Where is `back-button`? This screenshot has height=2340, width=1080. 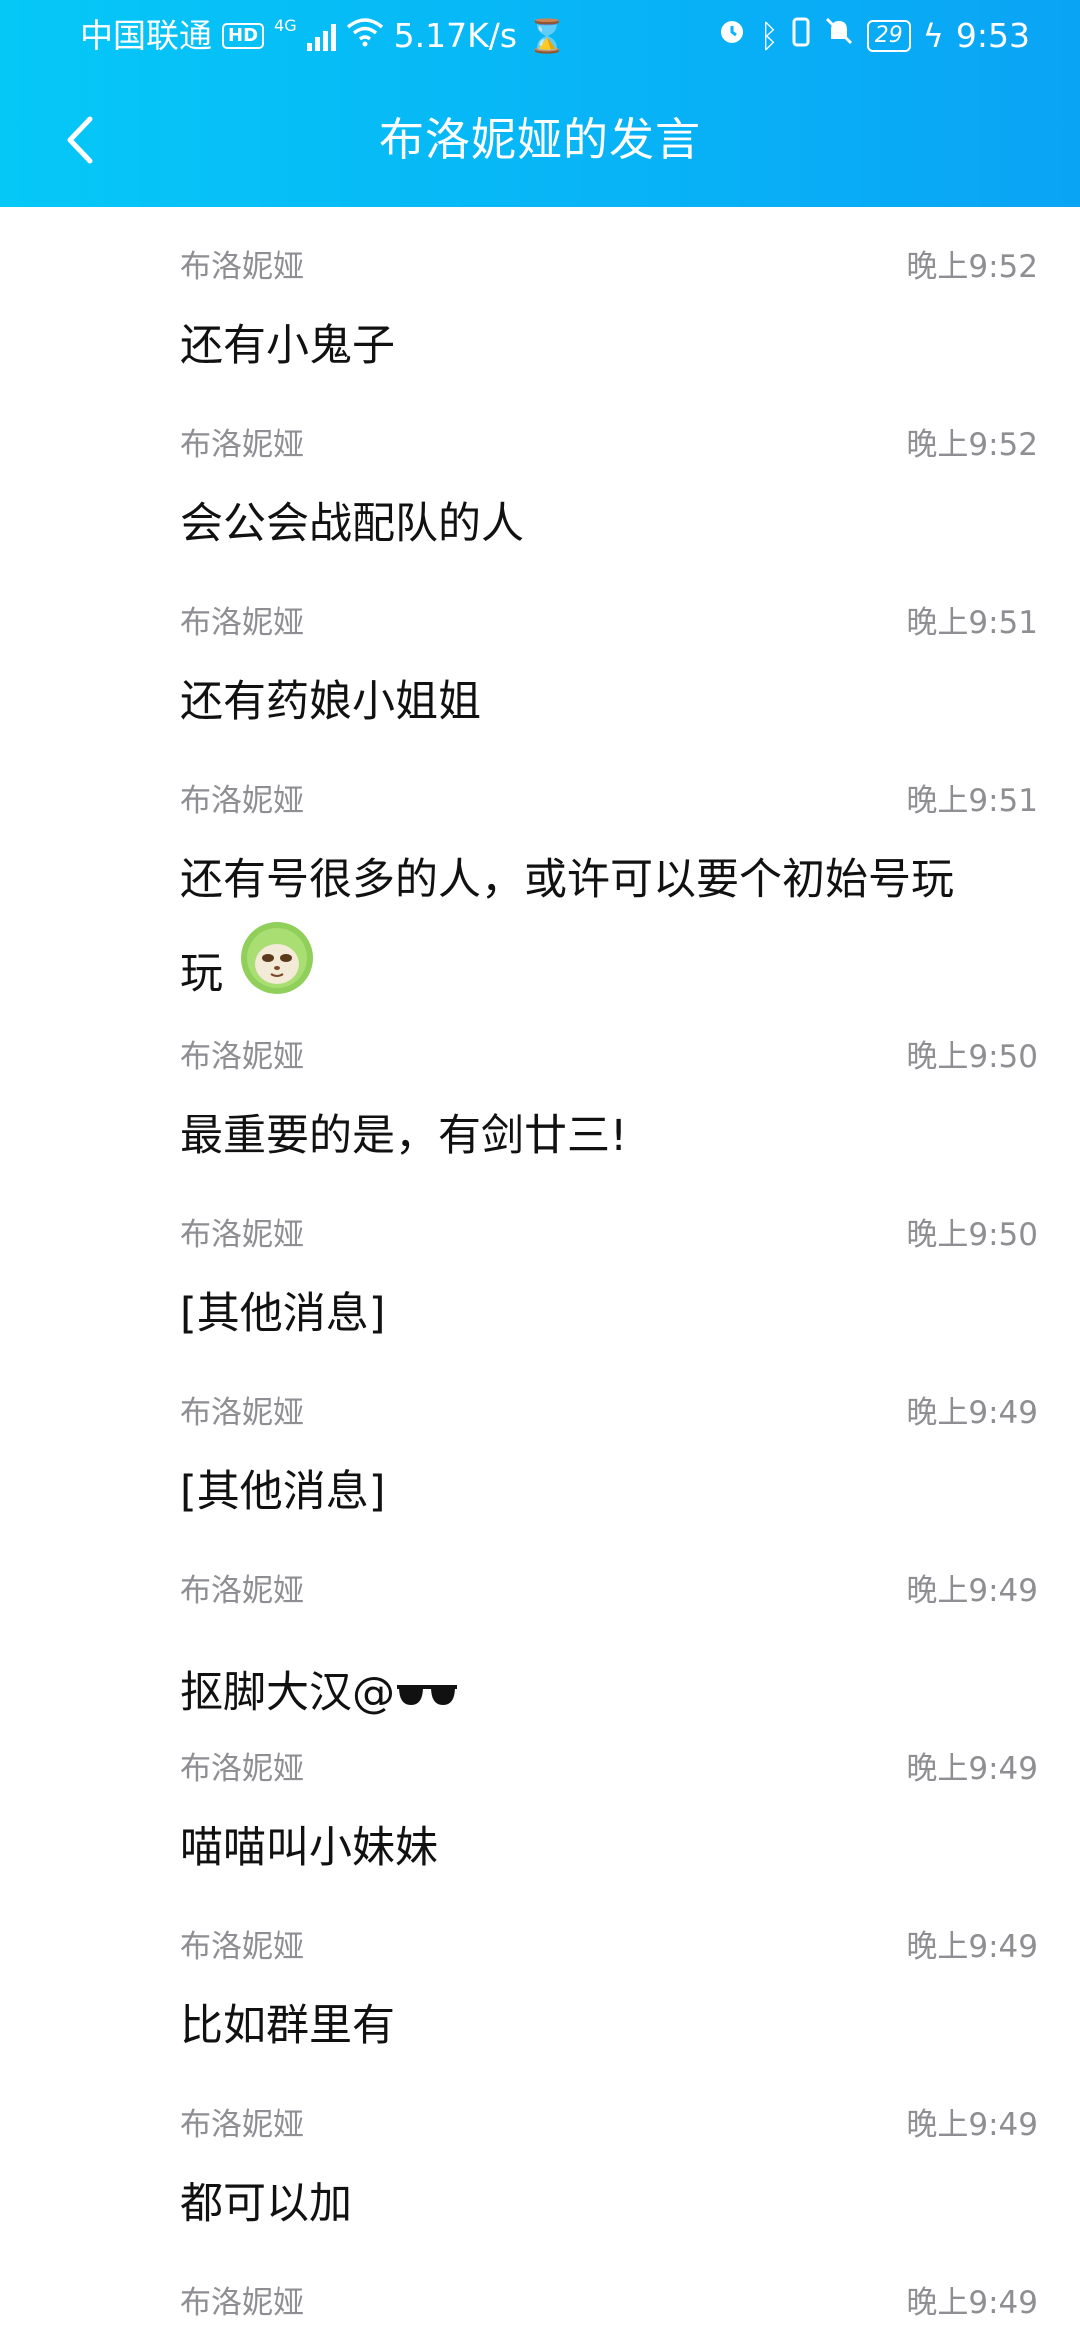
back-button is located at coordinates (80, 140).